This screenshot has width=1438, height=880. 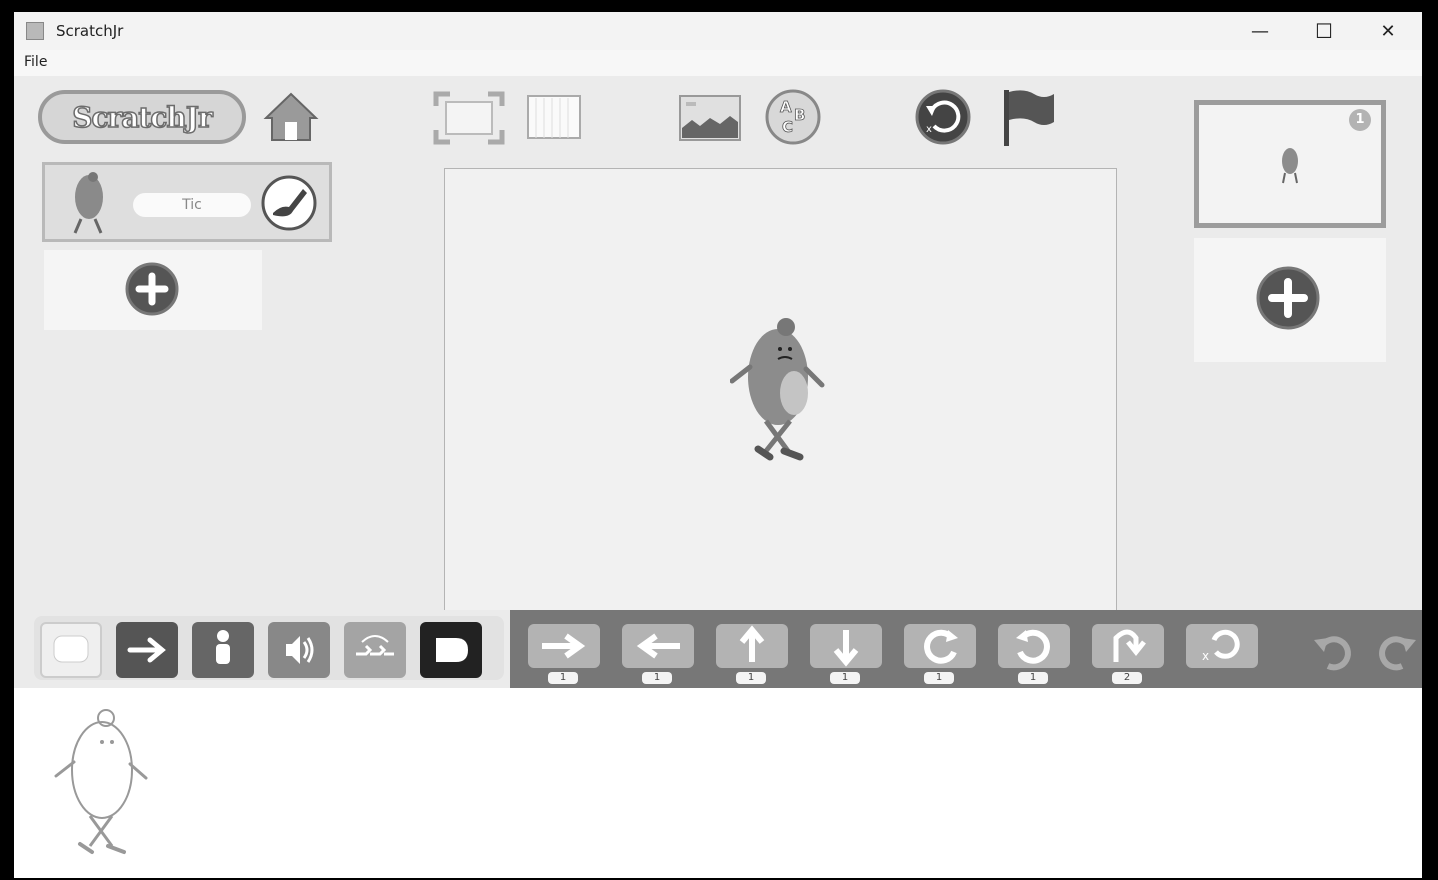 I want to click on reset-characters-button: x, so click(x=943, y=117).